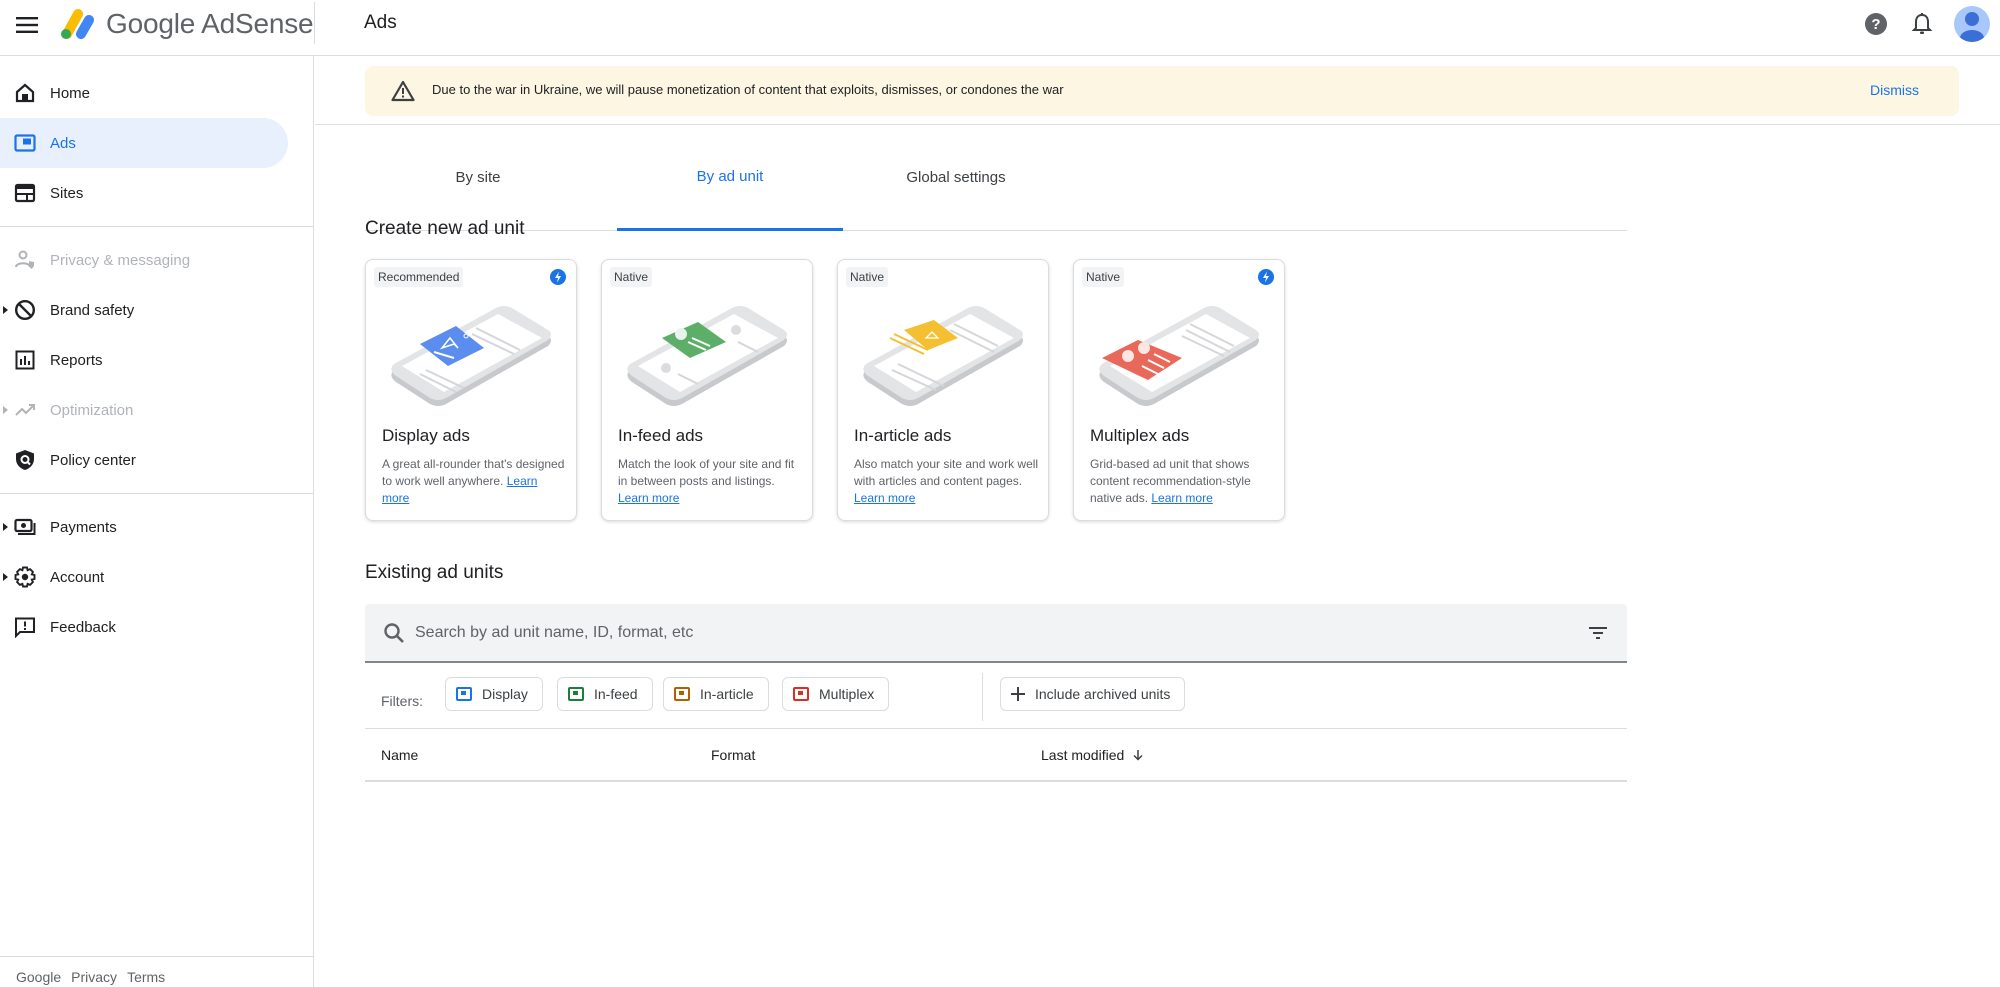  I want to click on filter-chip-multiplex: Multiplex, so click(836, 694).